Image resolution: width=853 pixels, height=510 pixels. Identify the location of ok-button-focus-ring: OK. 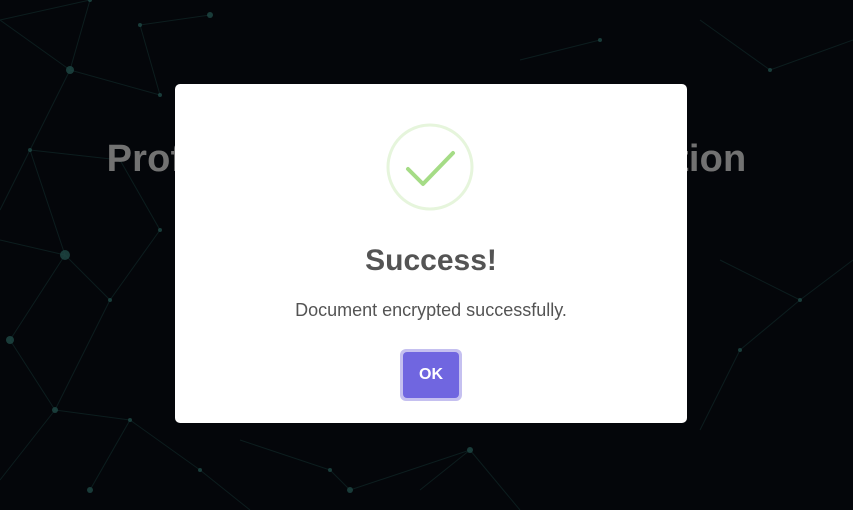
(431, 375).